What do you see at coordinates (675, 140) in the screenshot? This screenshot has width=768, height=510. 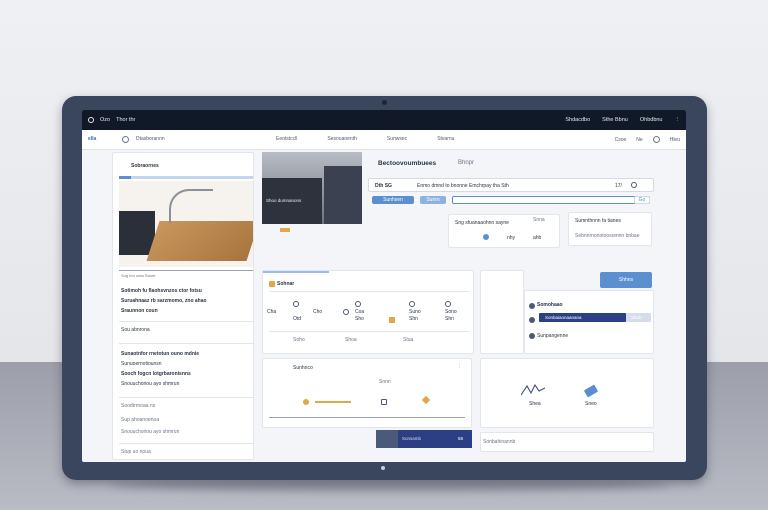 I see `help-link: Hleu` at bounding box center [675, 140].